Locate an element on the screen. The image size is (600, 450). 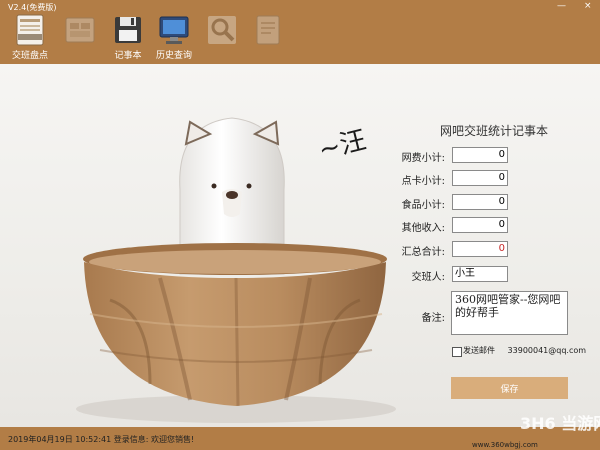
send-email-text: 发送邮件 is located at coordinates (479, 350).